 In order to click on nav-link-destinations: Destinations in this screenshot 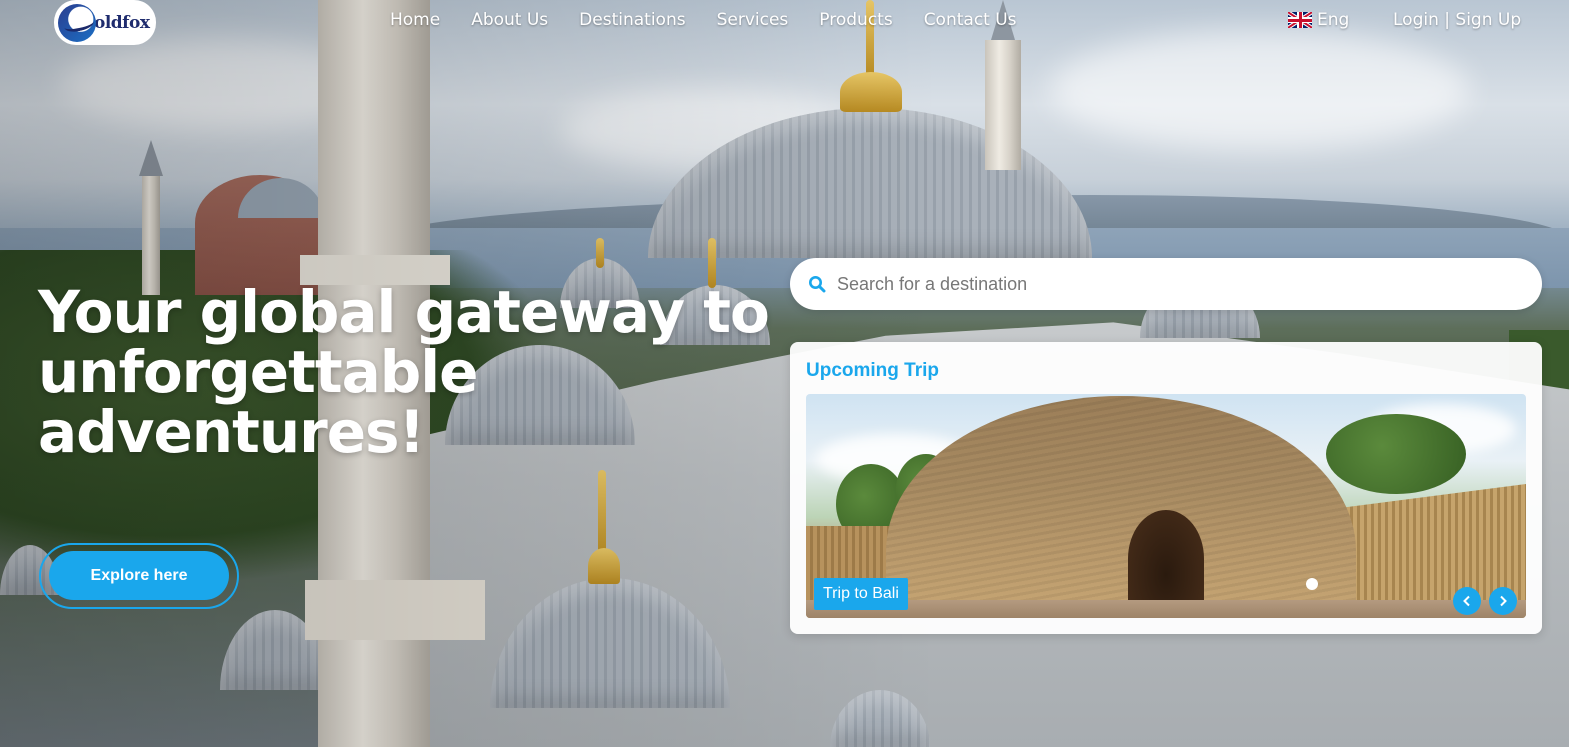, I will do `click(632, 20)`.